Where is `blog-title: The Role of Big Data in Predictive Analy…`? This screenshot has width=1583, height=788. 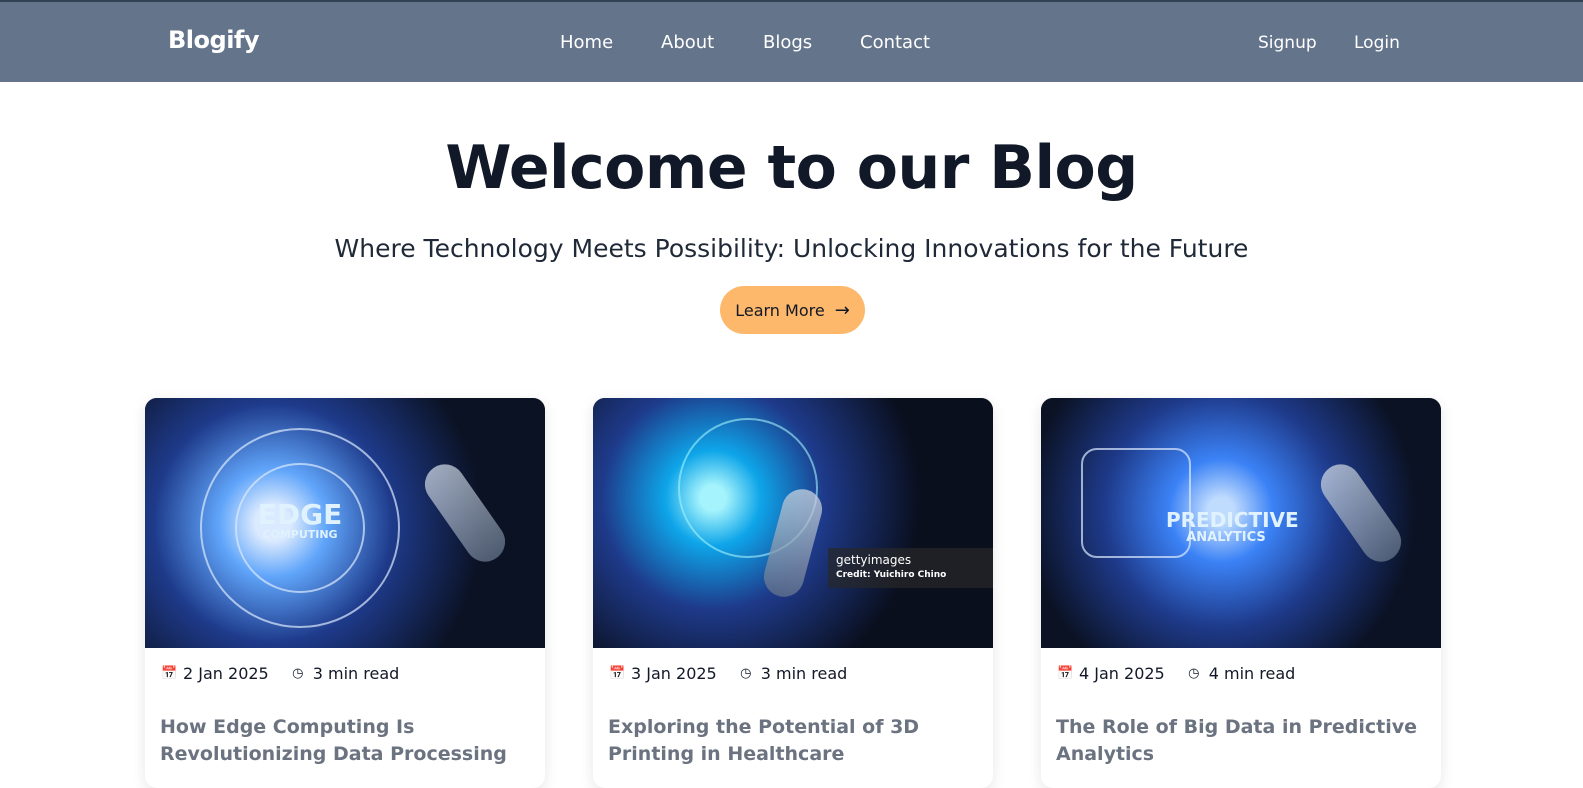 blog-title: The Role of Big Data in Predictive Analy… is located at coordinates (1241, 741).